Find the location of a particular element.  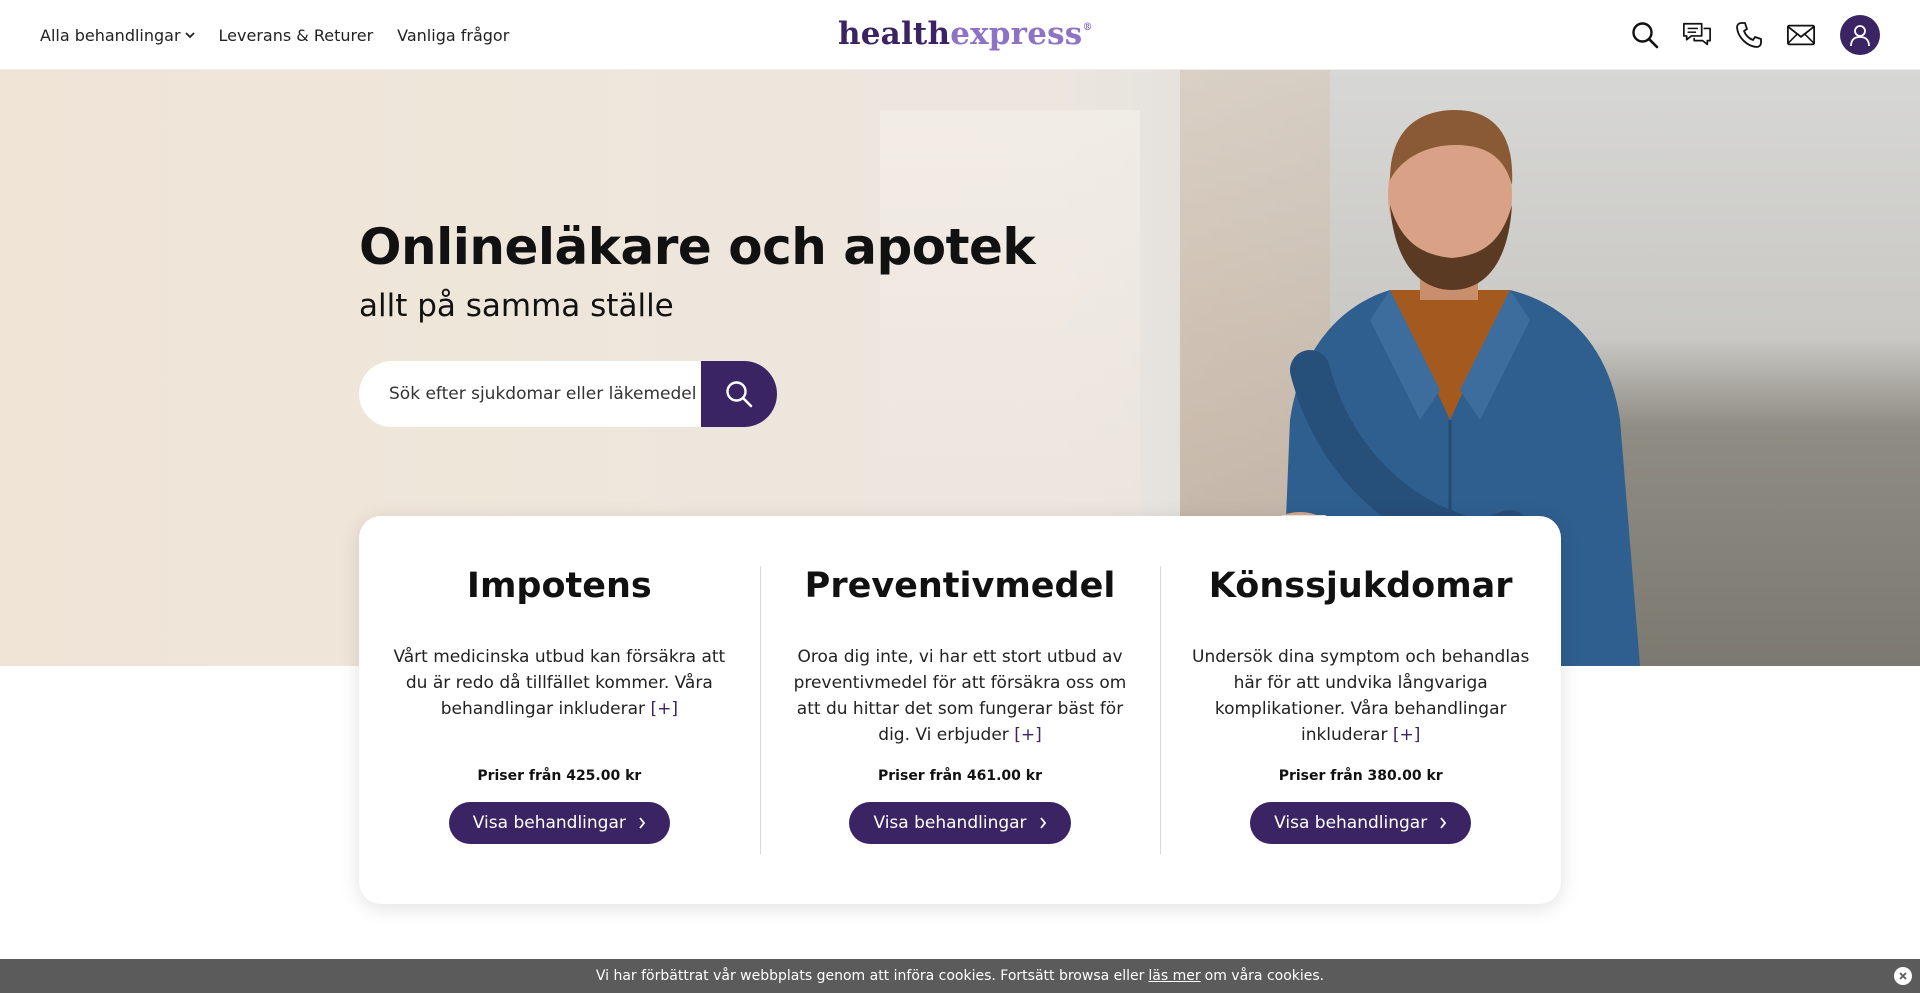

hero-background-window is located at coordinates (1010, 320).